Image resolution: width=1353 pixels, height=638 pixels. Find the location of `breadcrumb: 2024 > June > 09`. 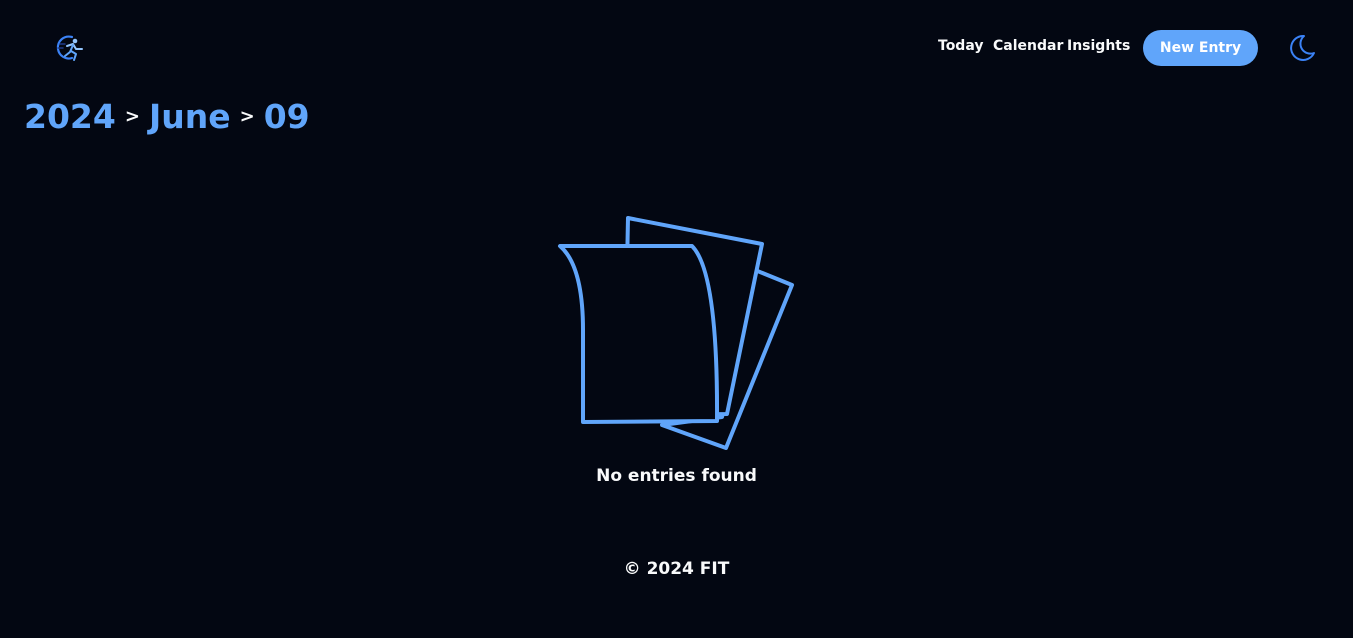

breadcrumb: 2024 > June > 09 is located at coordinates (167, 116).